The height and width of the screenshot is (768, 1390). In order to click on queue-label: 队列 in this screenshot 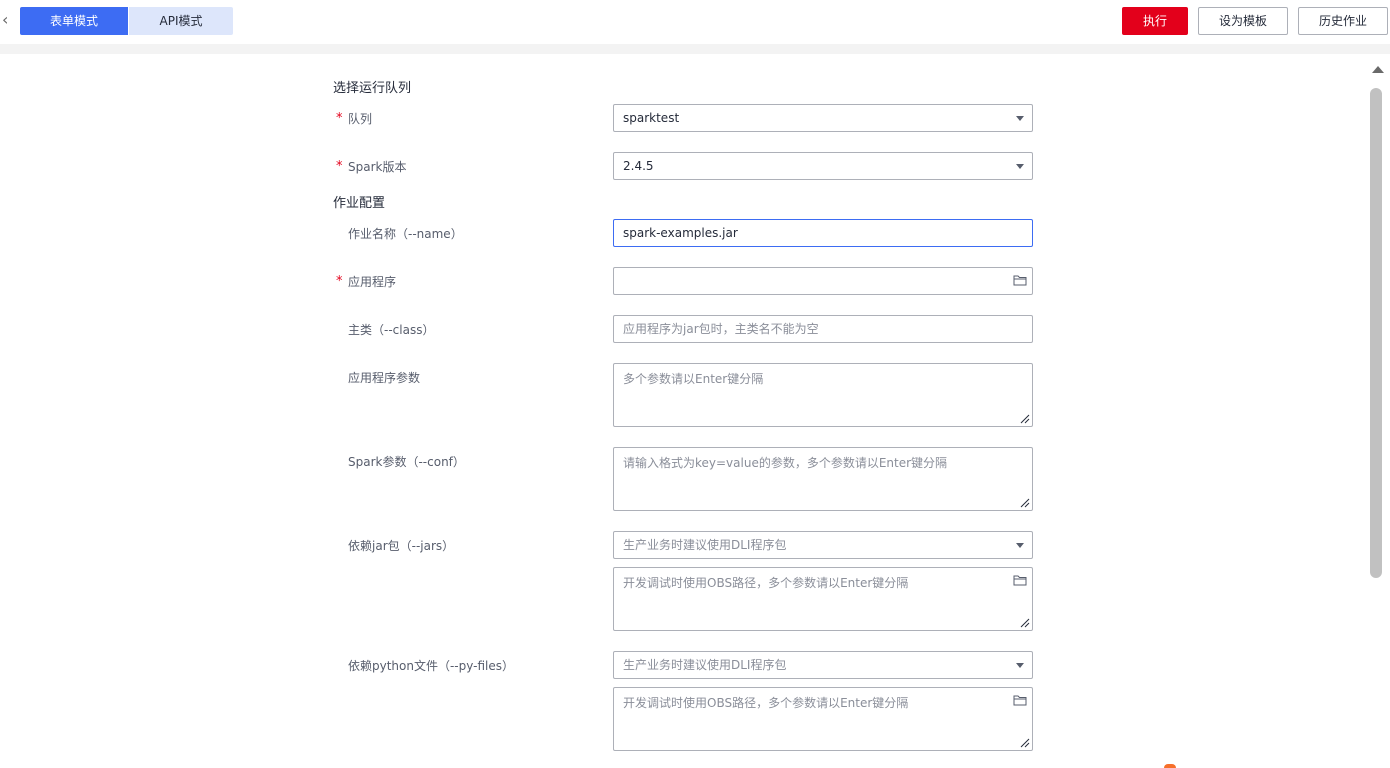, I will do `click(360, 119)`.